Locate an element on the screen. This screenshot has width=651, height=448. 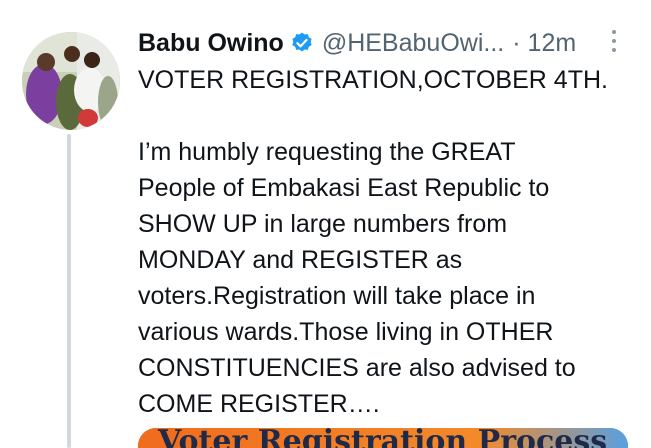
avatar-photo is located at coordinates (71, 81).